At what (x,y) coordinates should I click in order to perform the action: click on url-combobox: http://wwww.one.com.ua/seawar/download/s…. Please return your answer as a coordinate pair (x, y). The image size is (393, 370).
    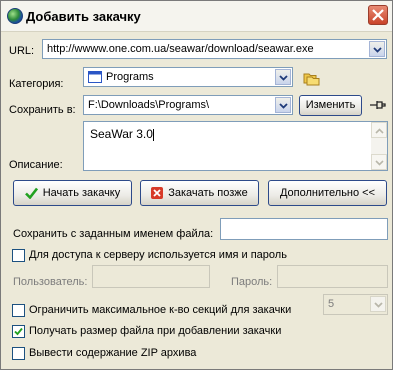
    Looking at the image, I should click on (214, 49).